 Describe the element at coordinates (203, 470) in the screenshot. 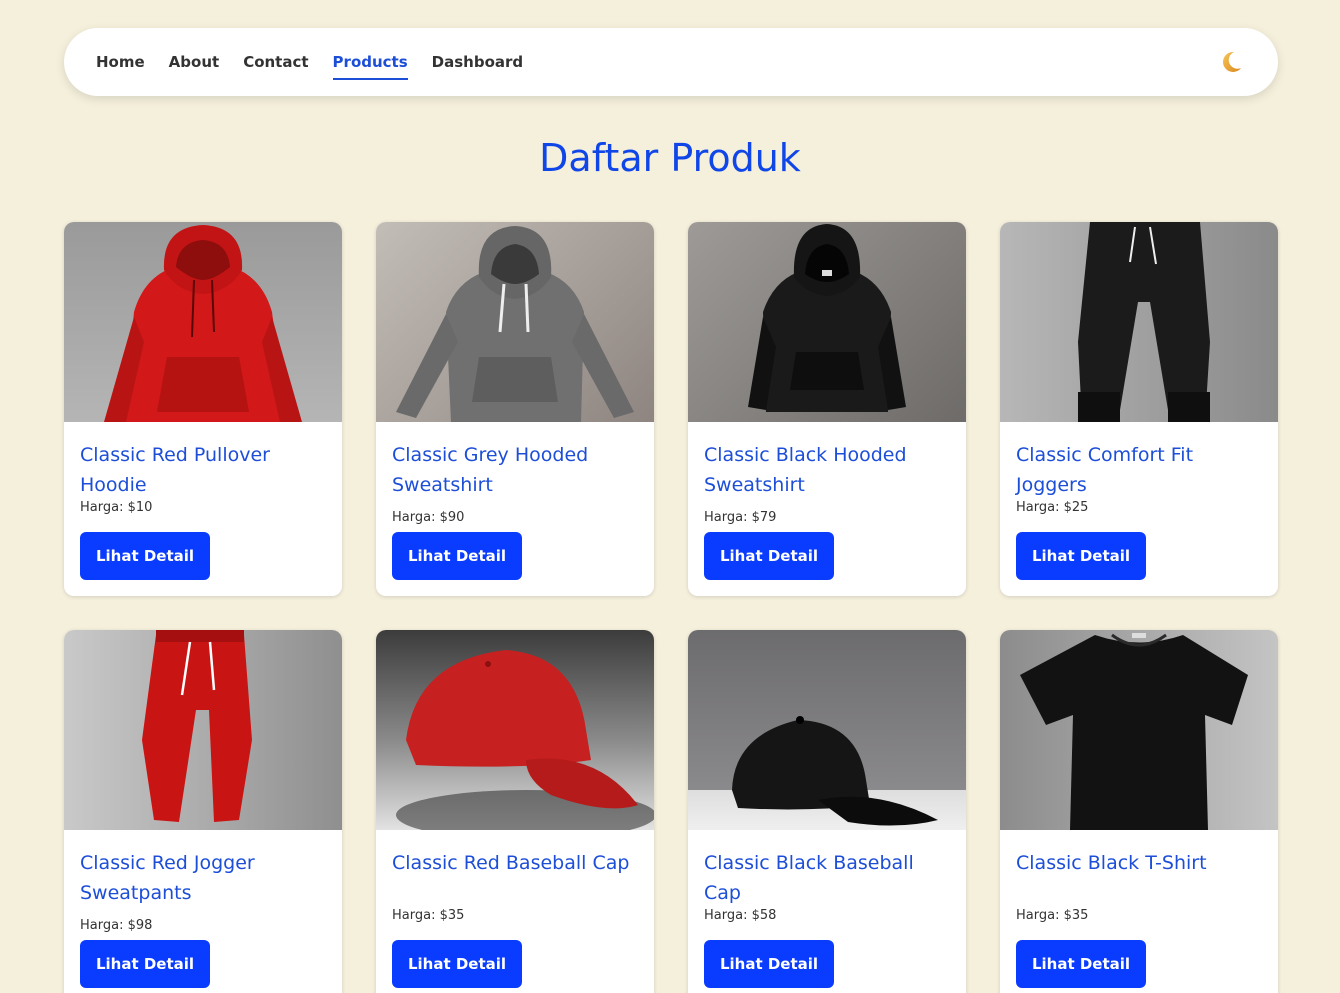

I see `product-title: Classic Red Pullover Hoodie` at that location.